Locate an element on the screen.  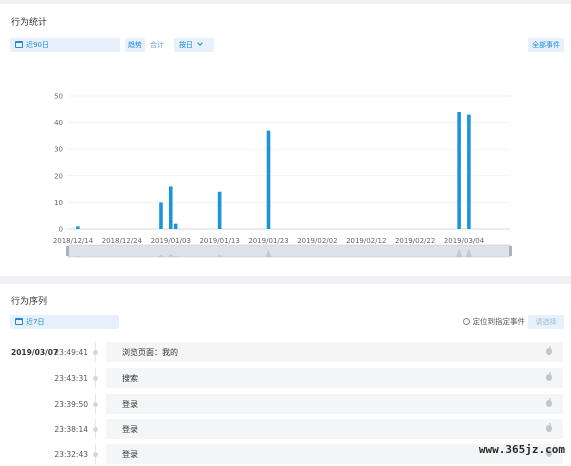
y-tick-label: 10 is located at coordinates (58, 203).